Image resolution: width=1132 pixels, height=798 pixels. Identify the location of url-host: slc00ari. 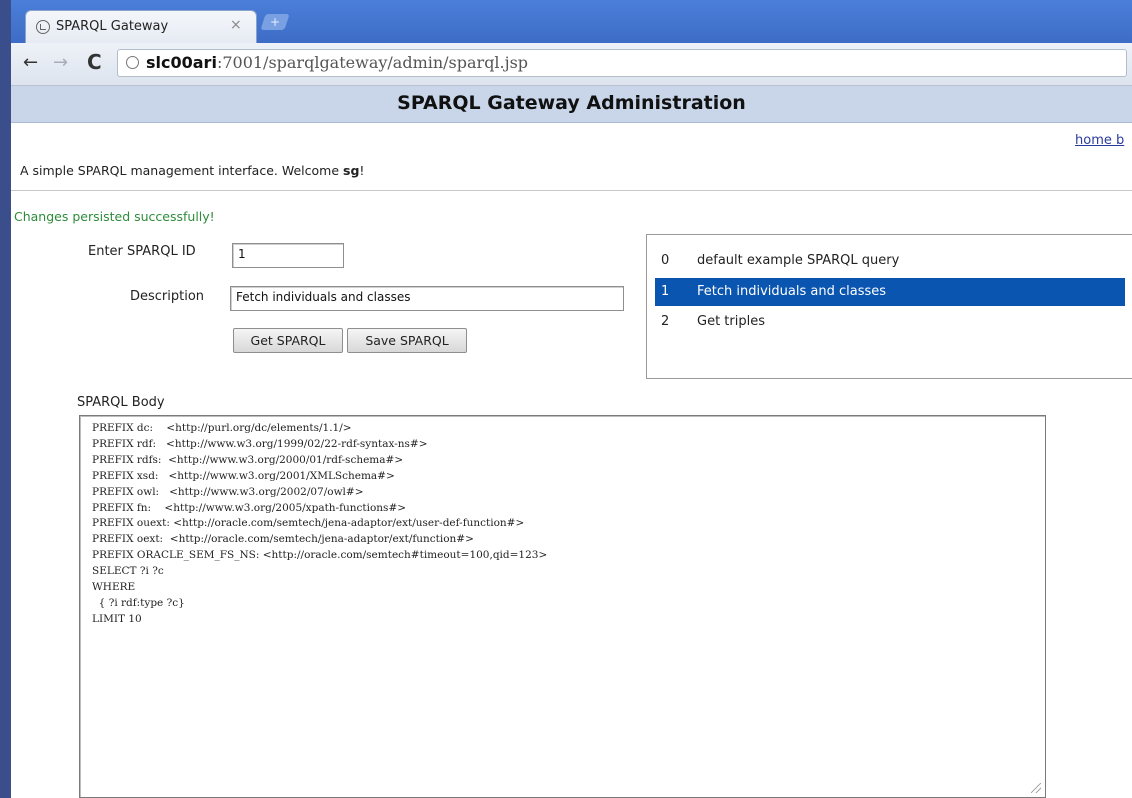
(181, 62).